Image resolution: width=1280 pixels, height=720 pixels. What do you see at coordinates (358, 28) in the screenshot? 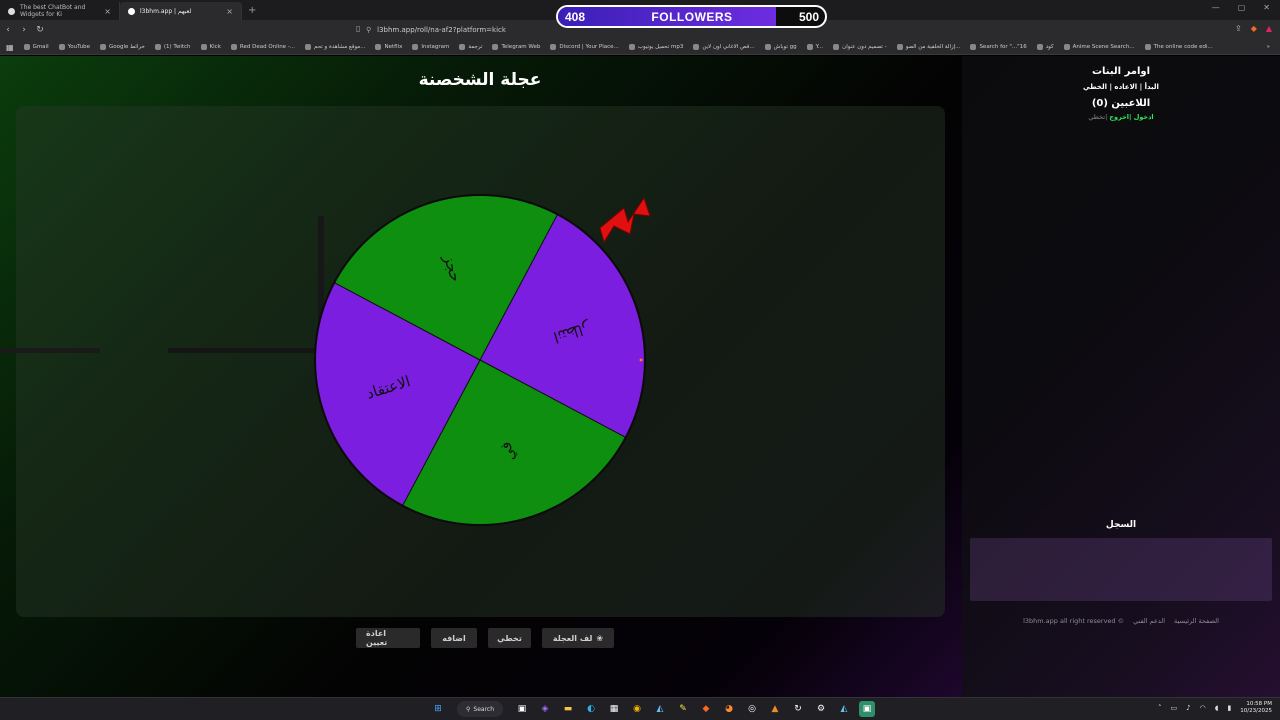
I see `bookmark-icon: ▯` at bounding box center [358, 28].